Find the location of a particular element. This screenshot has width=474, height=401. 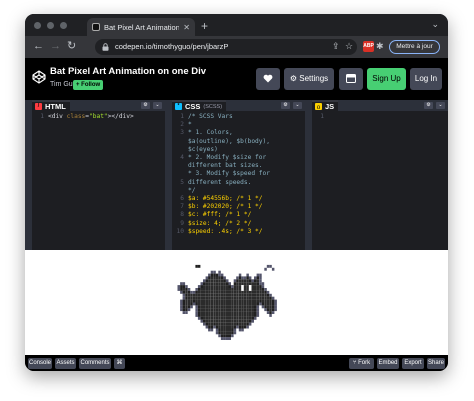

code-line: $c(eyes) is located at coordinates (203, 150).